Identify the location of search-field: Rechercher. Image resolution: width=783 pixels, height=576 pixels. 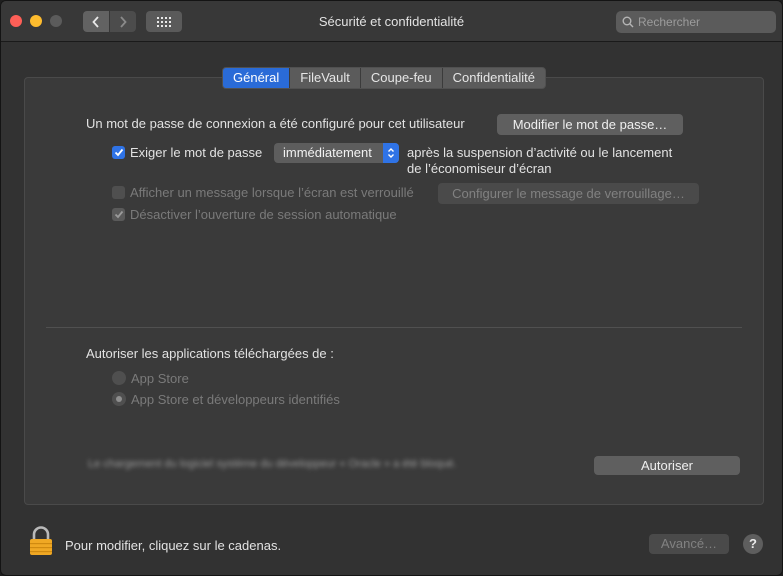
(696, 22).